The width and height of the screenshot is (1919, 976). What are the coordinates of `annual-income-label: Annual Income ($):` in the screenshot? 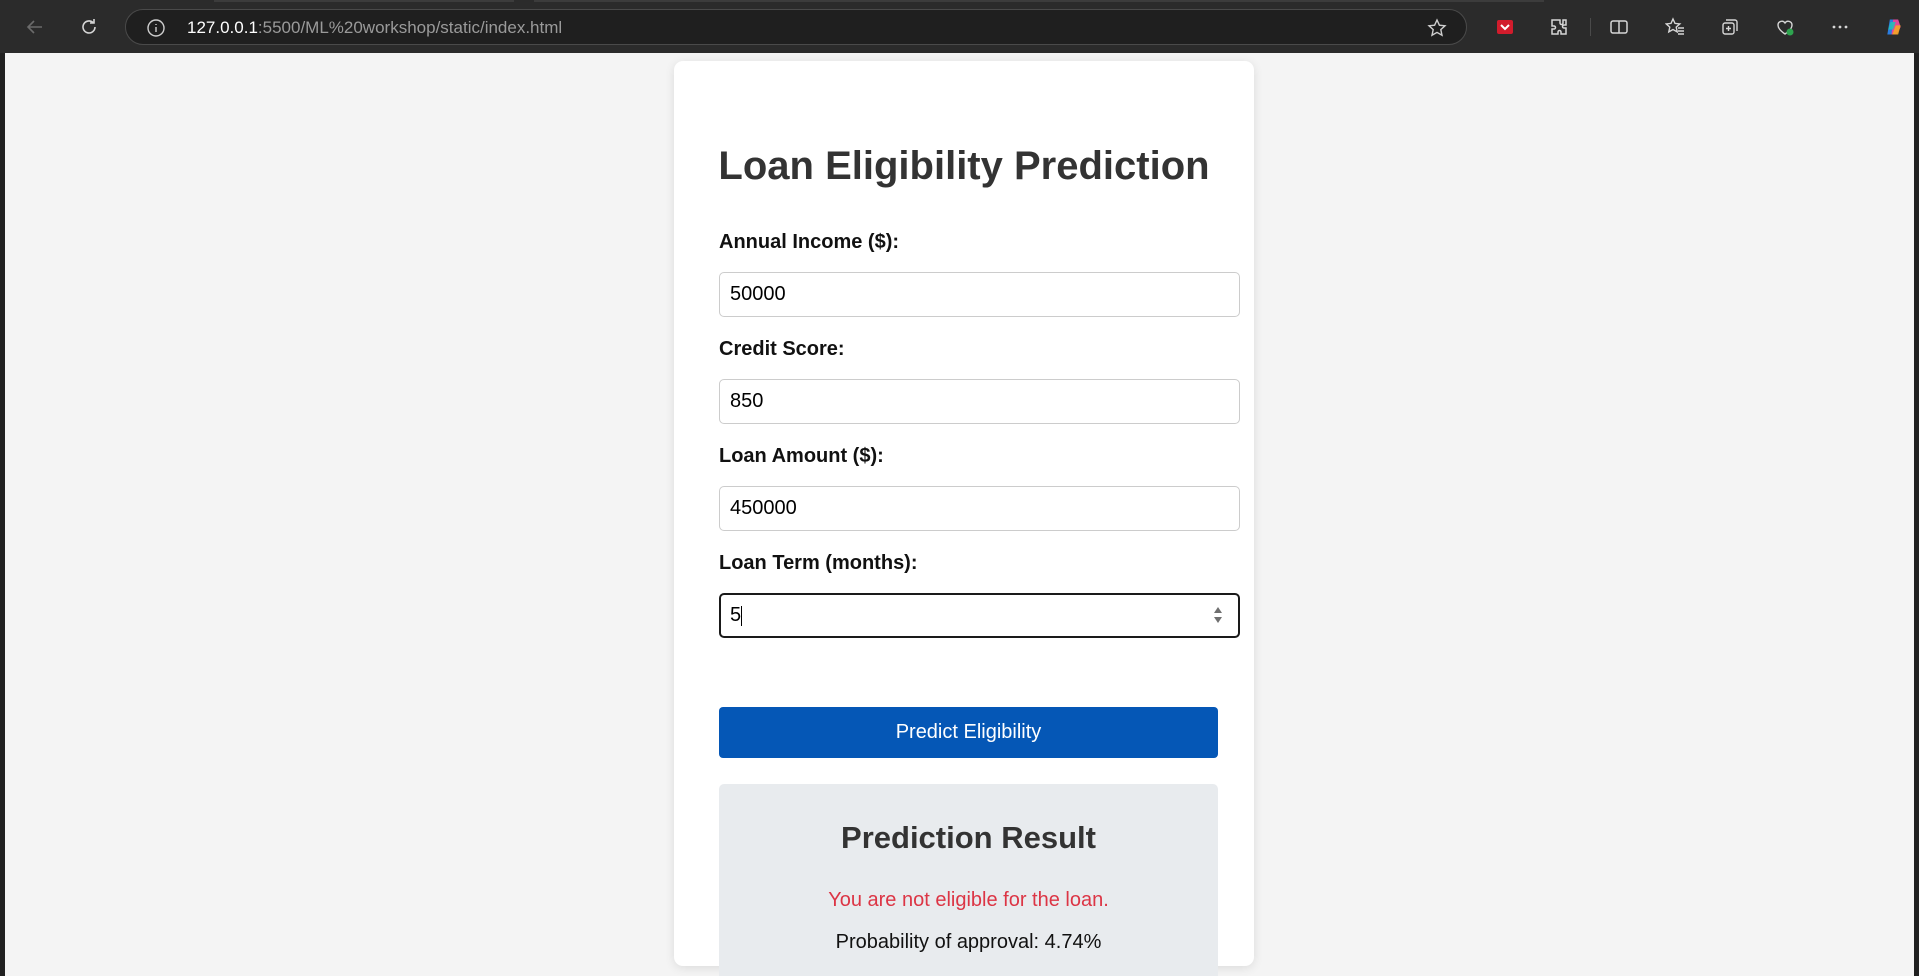 It's located at (809, 242).